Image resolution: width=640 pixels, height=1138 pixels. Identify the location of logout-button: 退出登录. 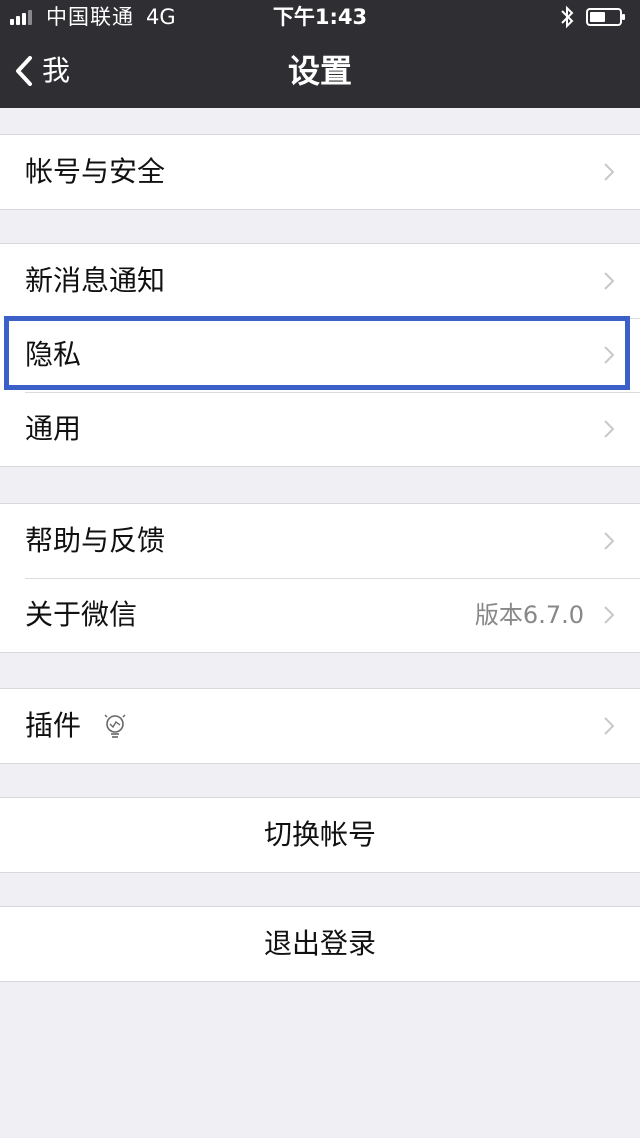
(320, 944).